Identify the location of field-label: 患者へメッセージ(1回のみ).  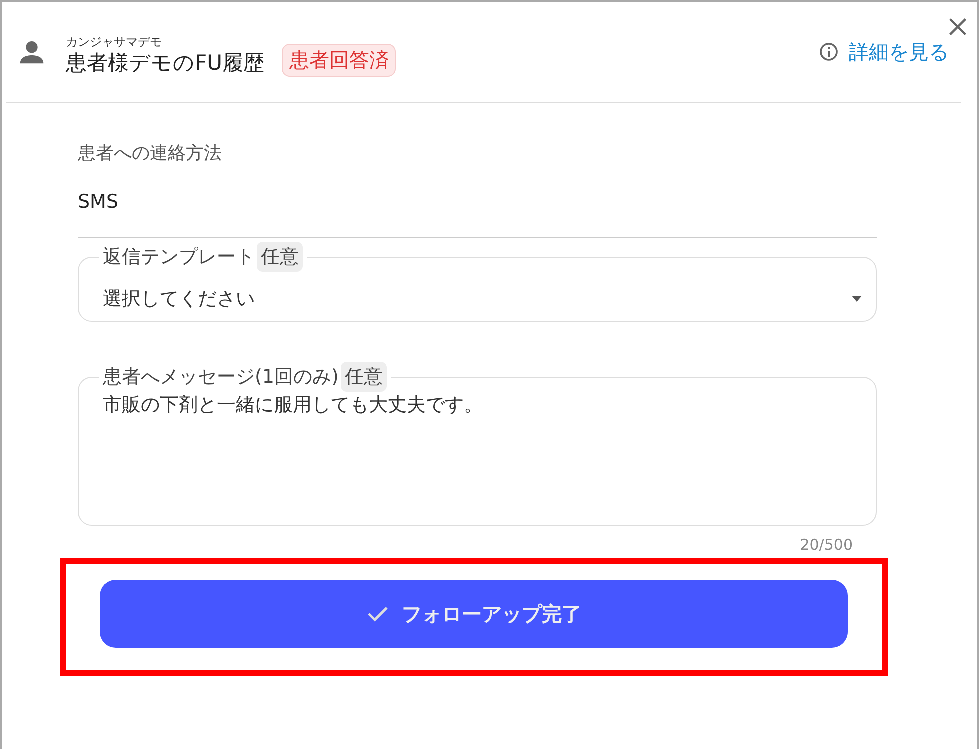
(221, 377).